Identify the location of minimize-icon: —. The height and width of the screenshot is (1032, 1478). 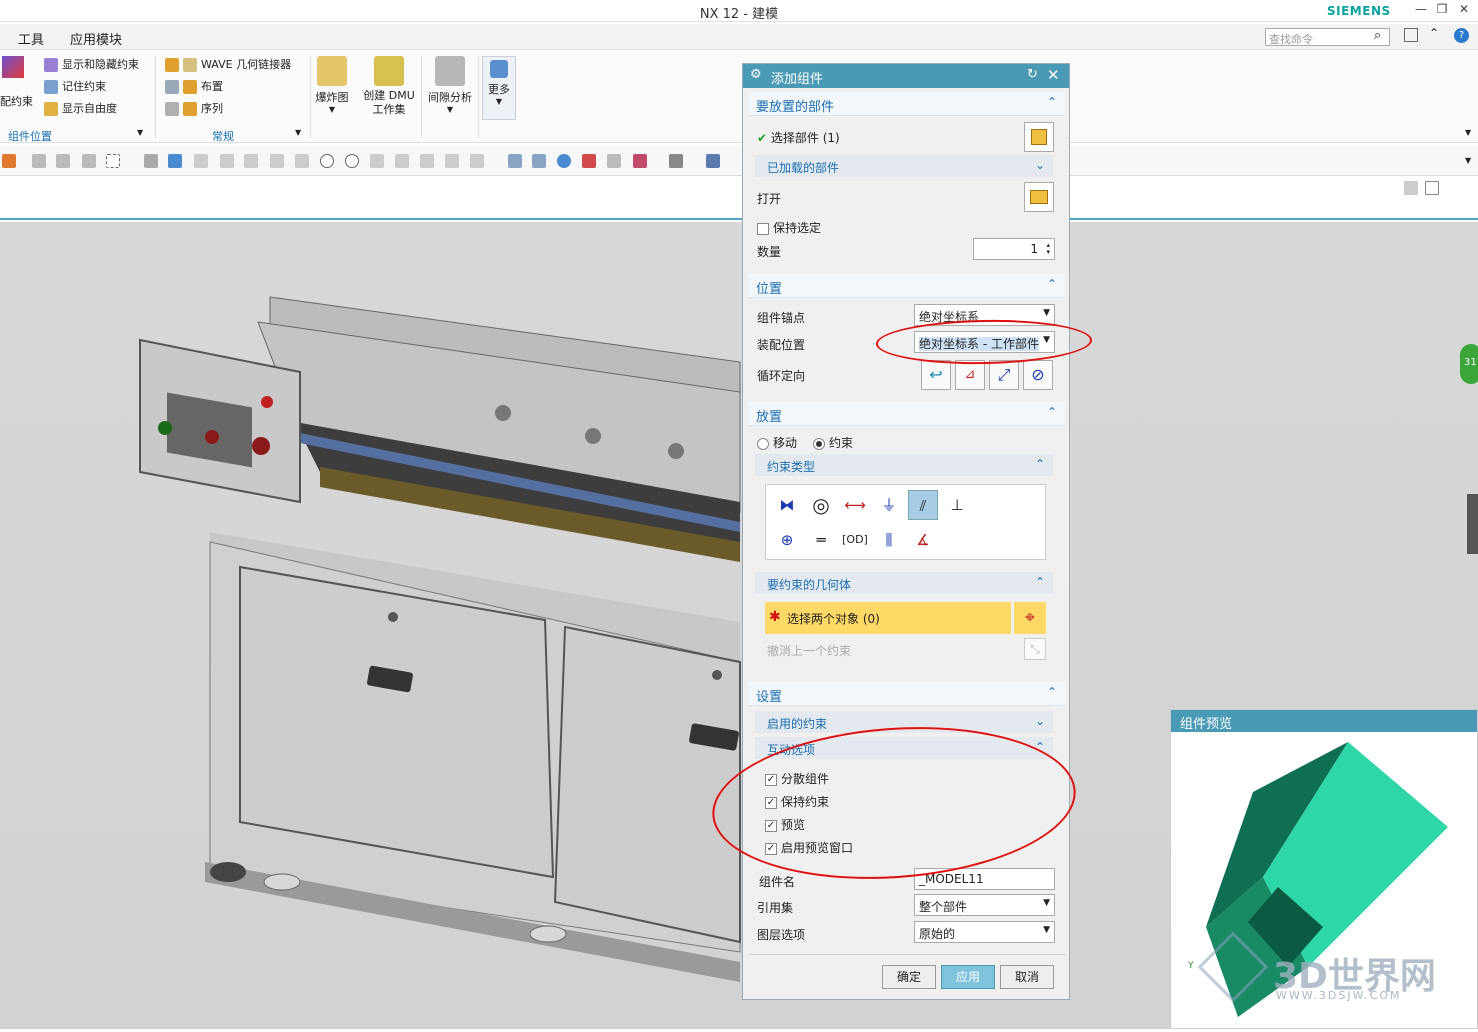
(1421, 10).